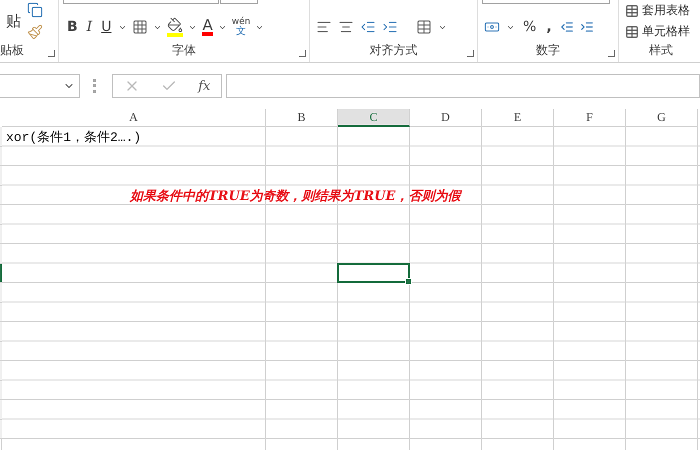 The height and width of the screenshot is (450, 700). I want to click on group-label: 数字, so click(548, 50).